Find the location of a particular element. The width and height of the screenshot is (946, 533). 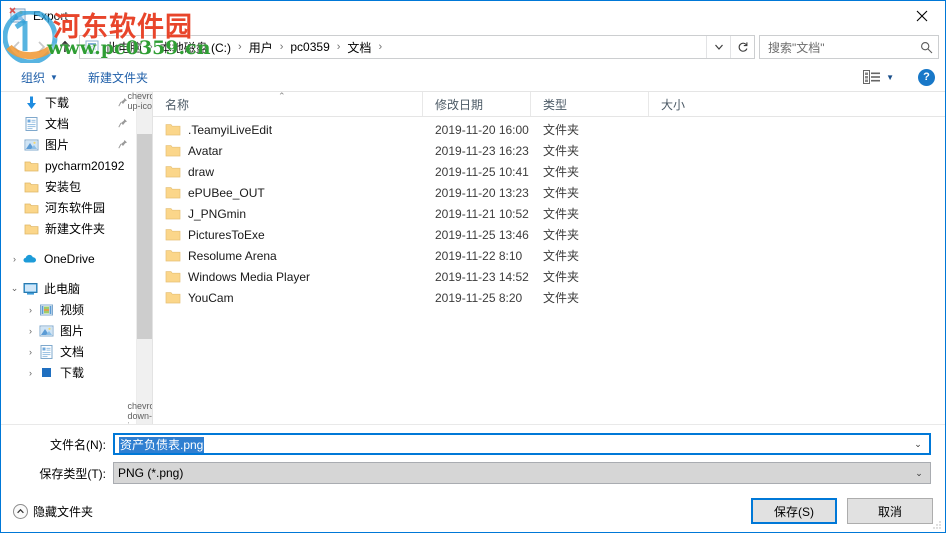

table-row: Resolume Arena 2019-11-22 8:10 文件夹 is located at coordinates (549, 255).